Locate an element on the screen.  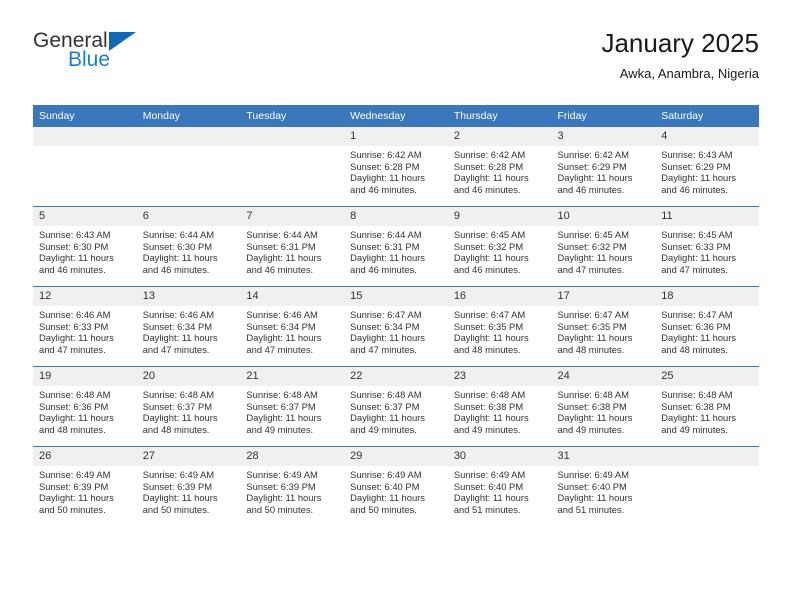
general-blue-logo: General Blue is located at coordinates (143, 60).